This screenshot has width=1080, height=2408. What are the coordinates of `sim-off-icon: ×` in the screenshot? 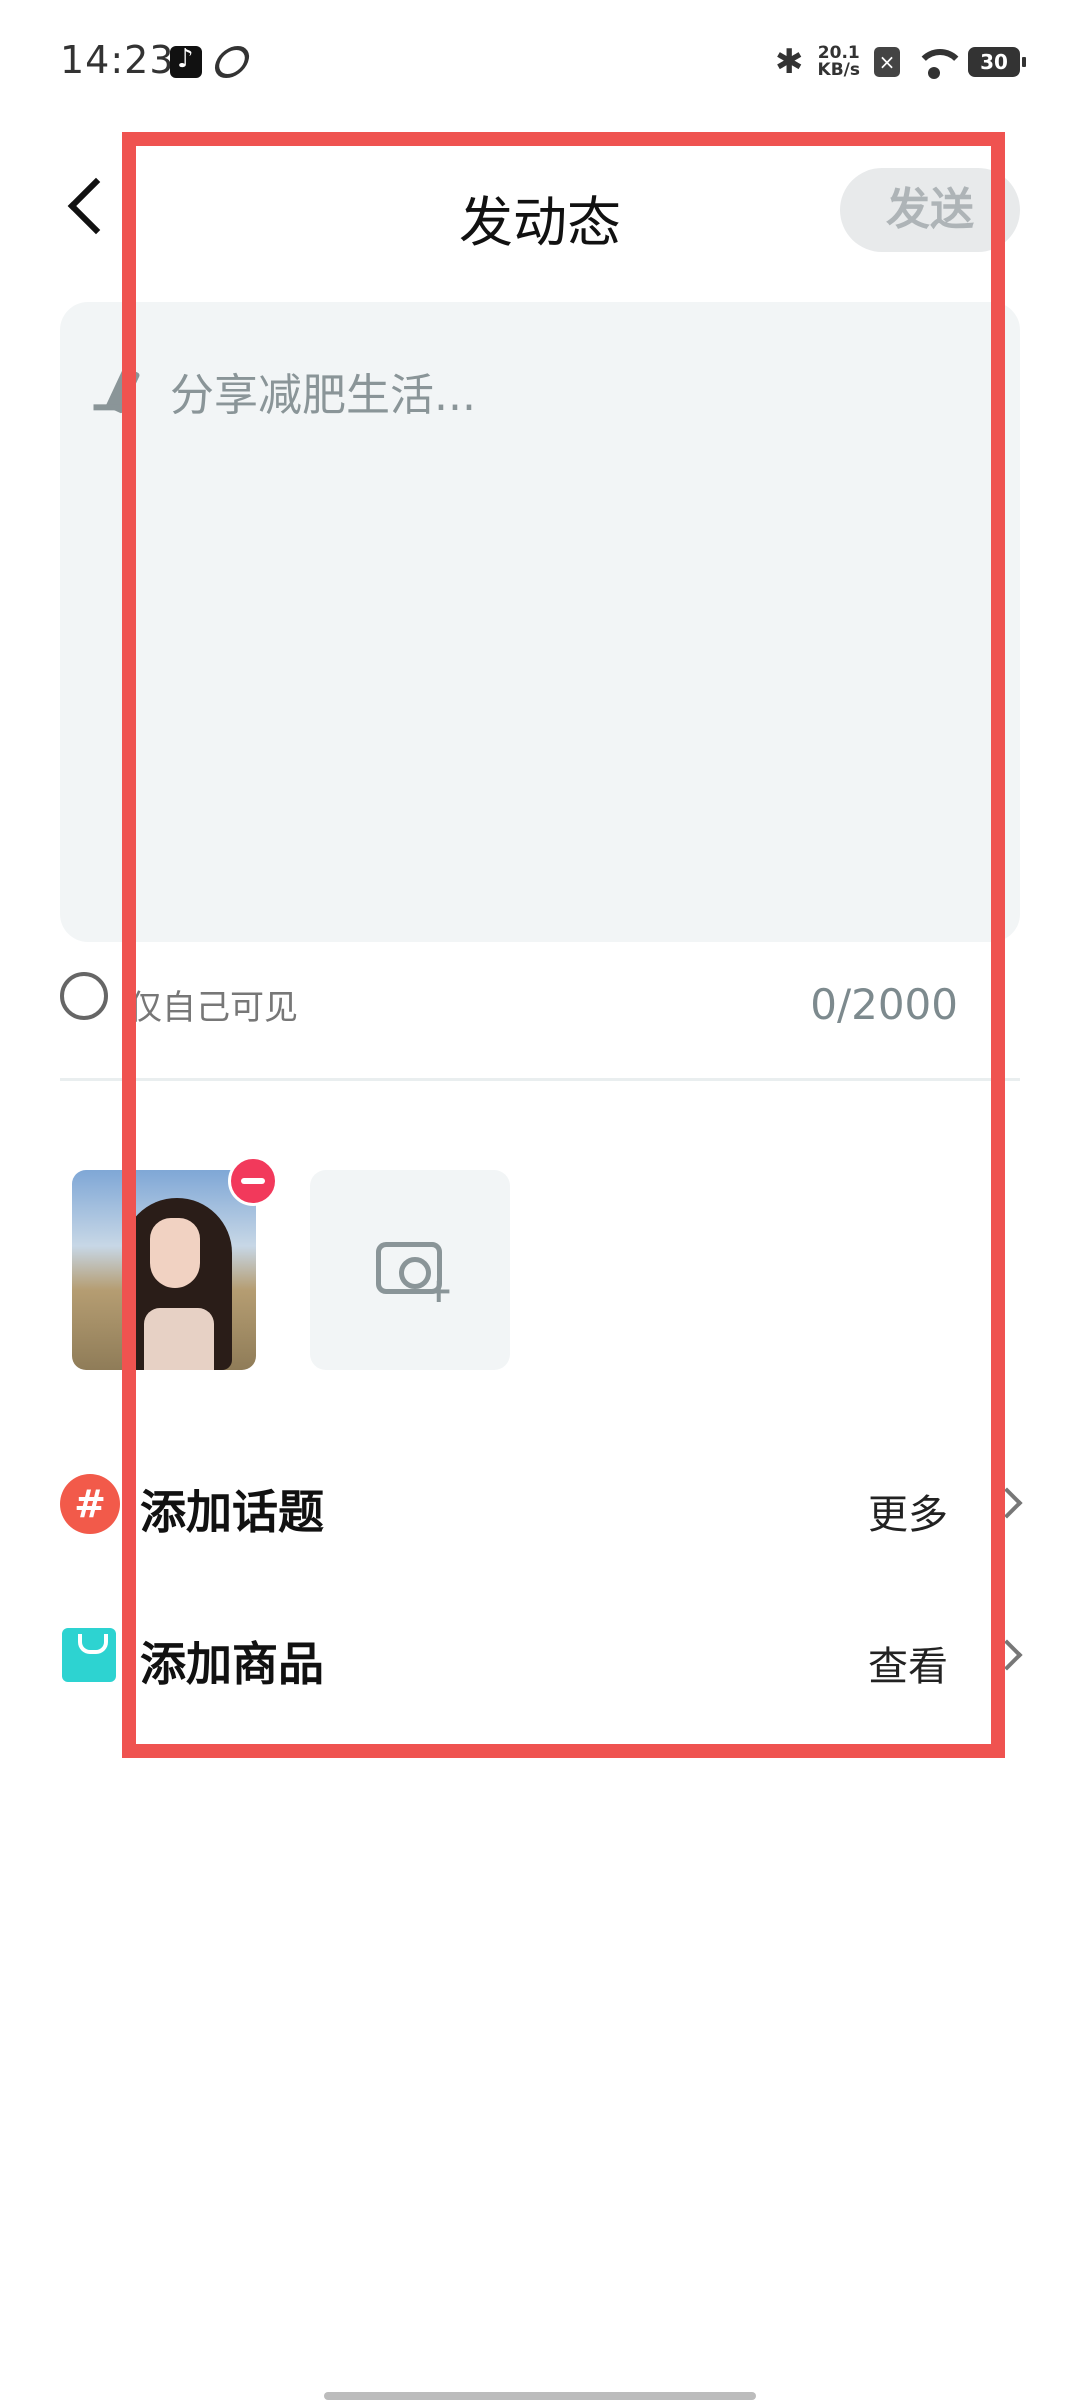 It's located at (887, 62).